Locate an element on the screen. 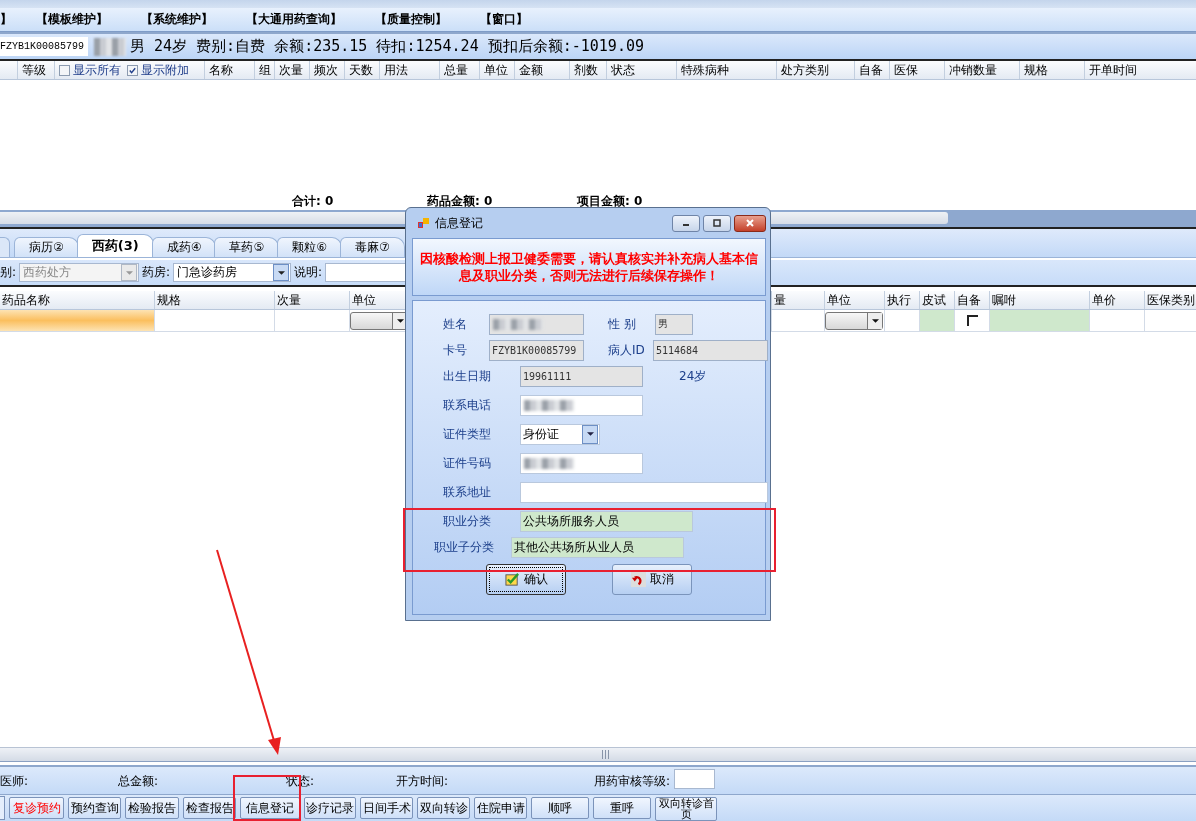  toolbar-button: 住院申请 is located at coordinates (500, 808).